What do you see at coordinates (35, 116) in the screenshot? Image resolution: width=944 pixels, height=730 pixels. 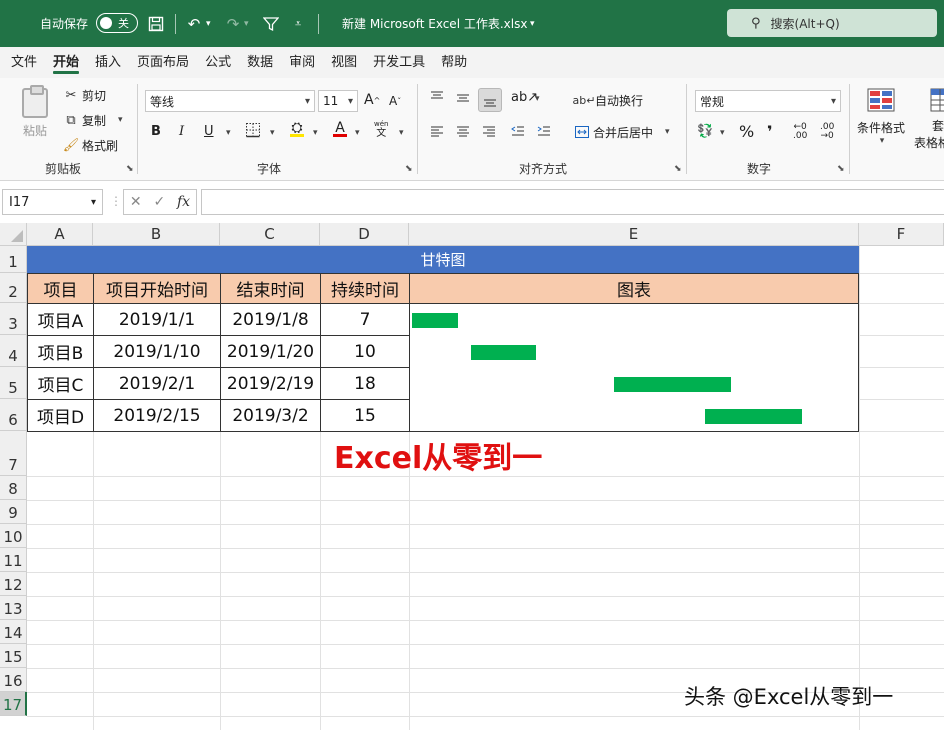 I see `paste-button: 粘贴` at bounding box center [35, 116].